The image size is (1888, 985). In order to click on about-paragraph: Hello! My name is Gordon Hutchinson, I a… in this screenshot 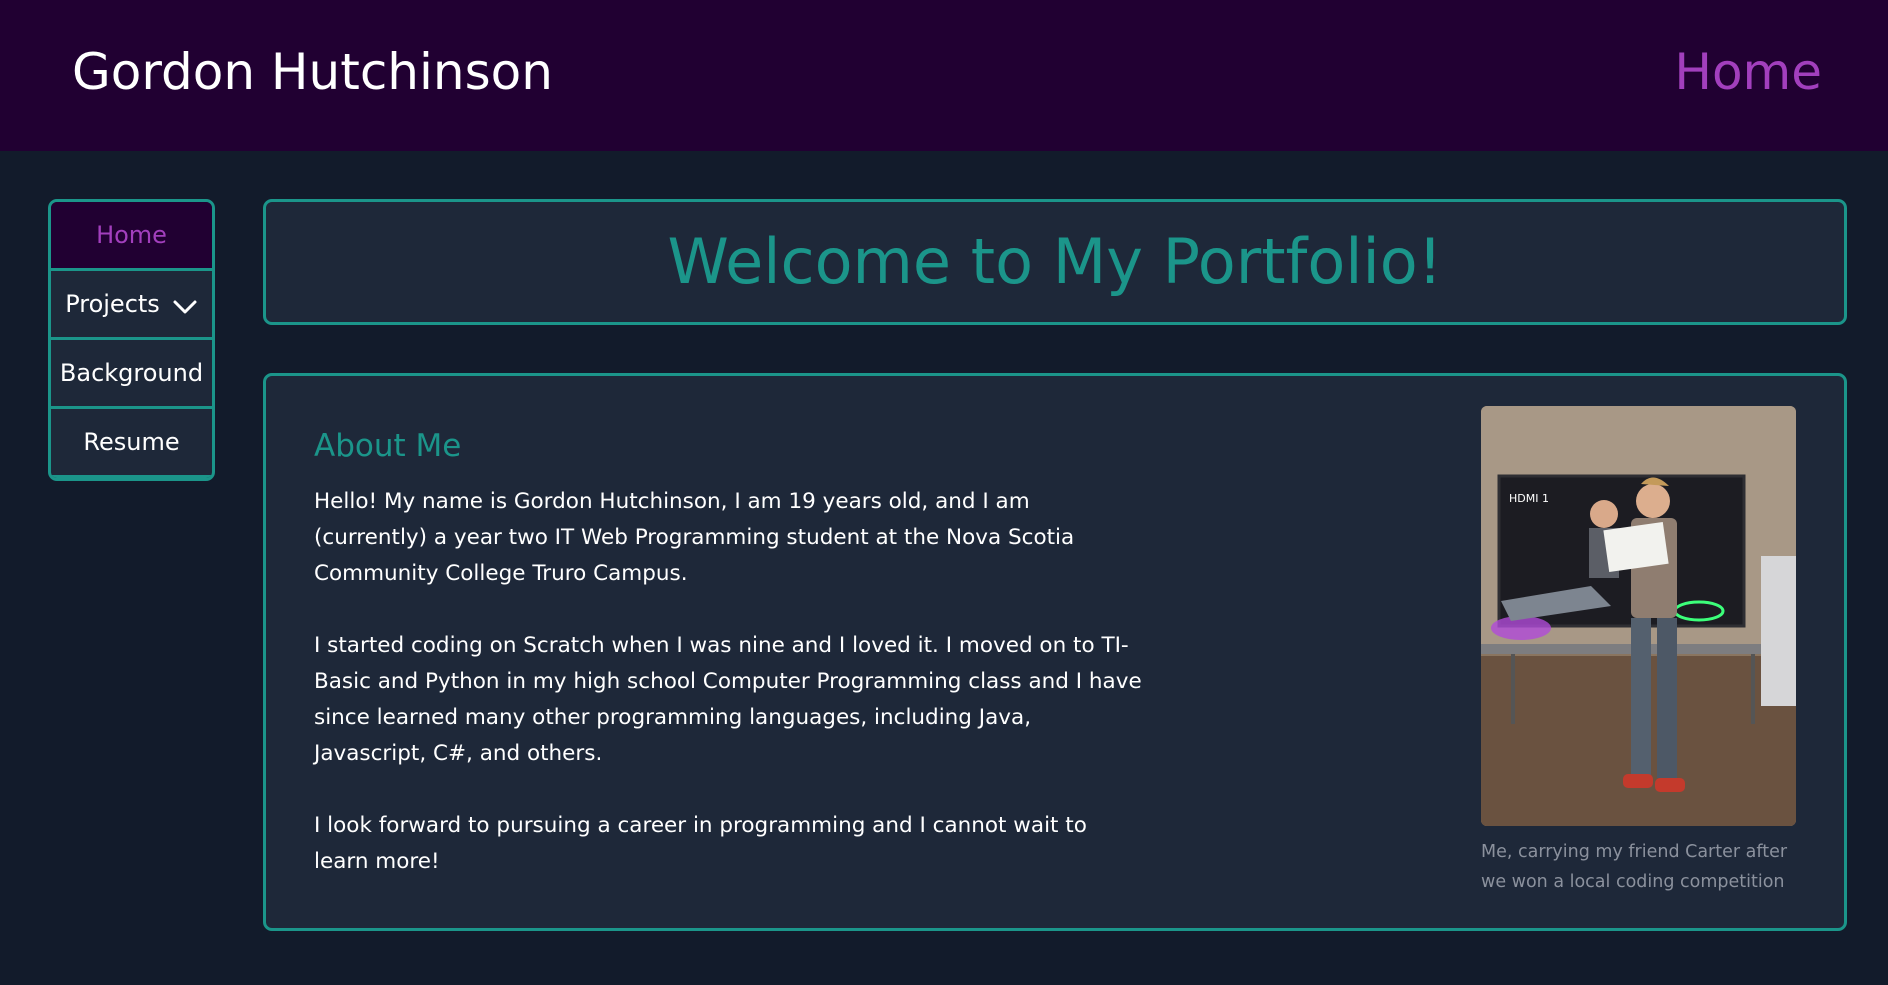, I will do `click(694, 537)`.